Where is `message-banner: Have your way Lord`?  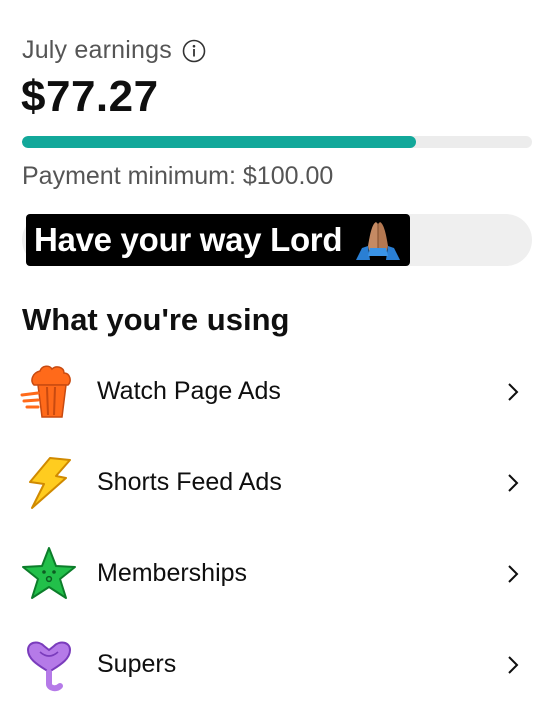
message-banner: Have your way Lord is located at coordinates (218, 240).